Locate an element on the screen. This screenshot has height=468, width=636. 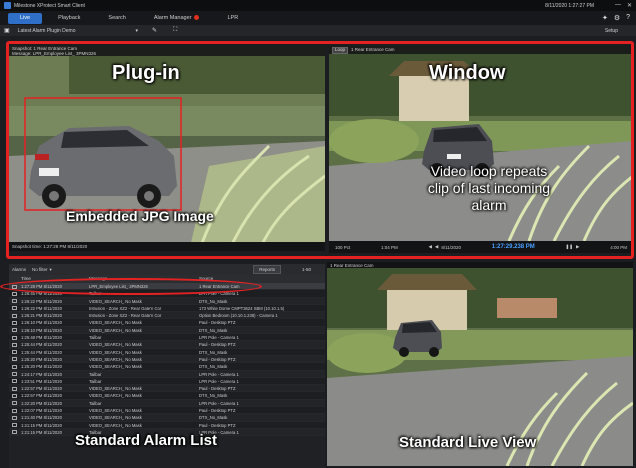
alarm-indicator-icon is located at coordinates (197, 17).